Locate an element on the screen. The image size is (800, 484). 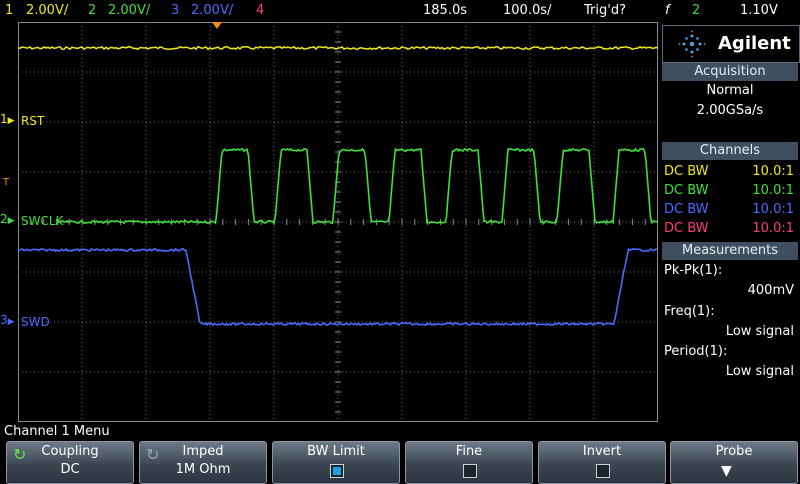
bw-limit-checkbox is located at coordinates (337, 471).